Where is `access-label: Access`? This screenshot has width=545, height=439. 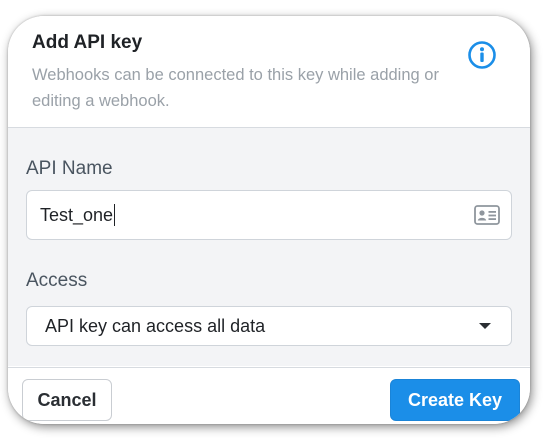 access-label: Access is located at coordinates (57, 280).